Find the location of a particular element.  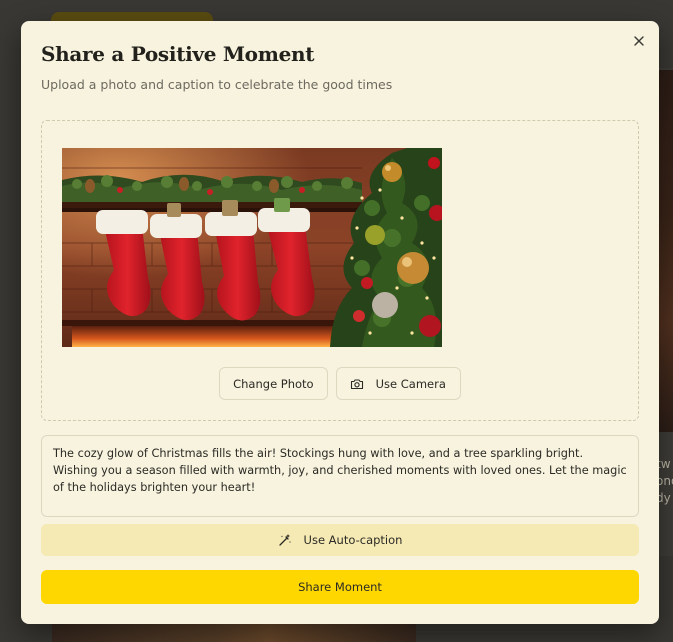

magic-wand-icon is located at coordinates (285, 540).